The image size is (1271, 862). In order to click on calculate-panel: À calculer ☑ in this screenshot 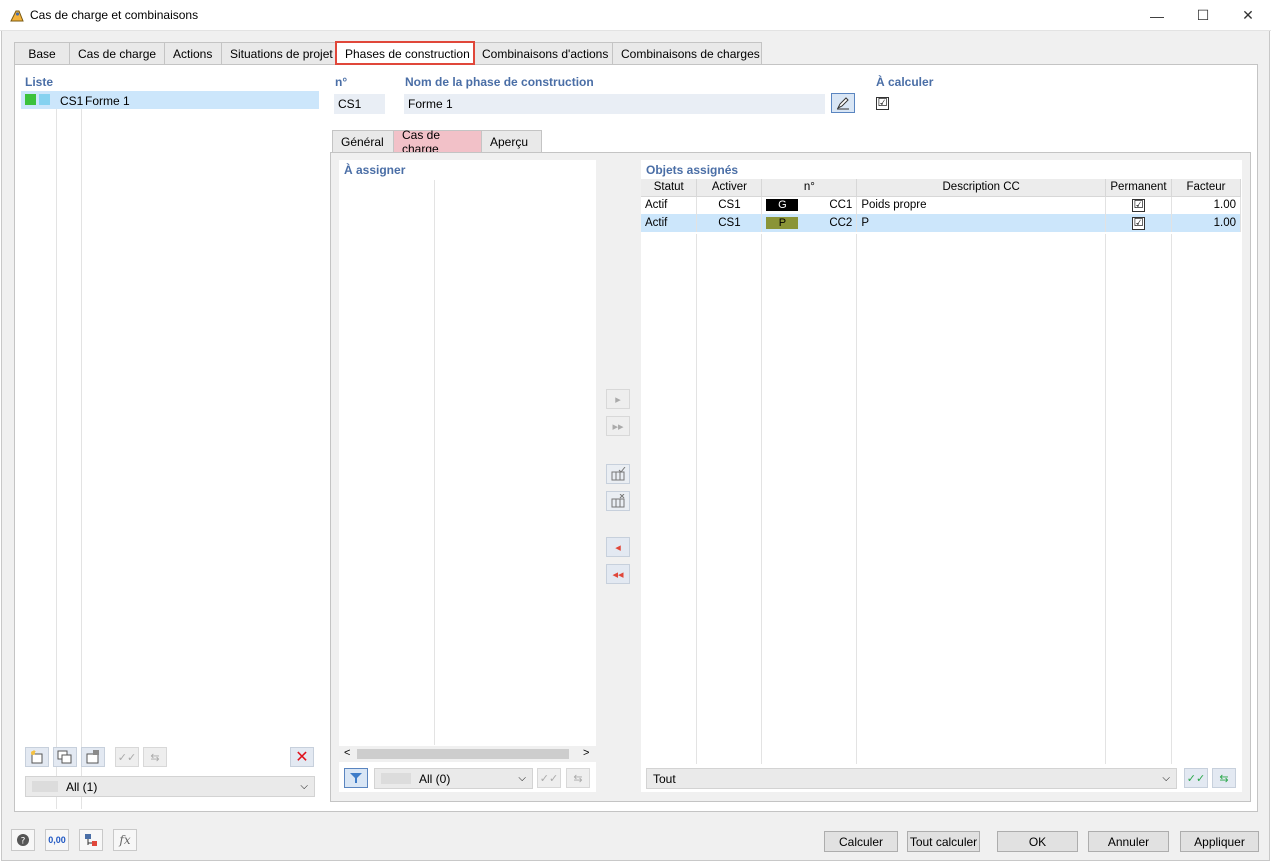, I will do `click(1060, 95)`.